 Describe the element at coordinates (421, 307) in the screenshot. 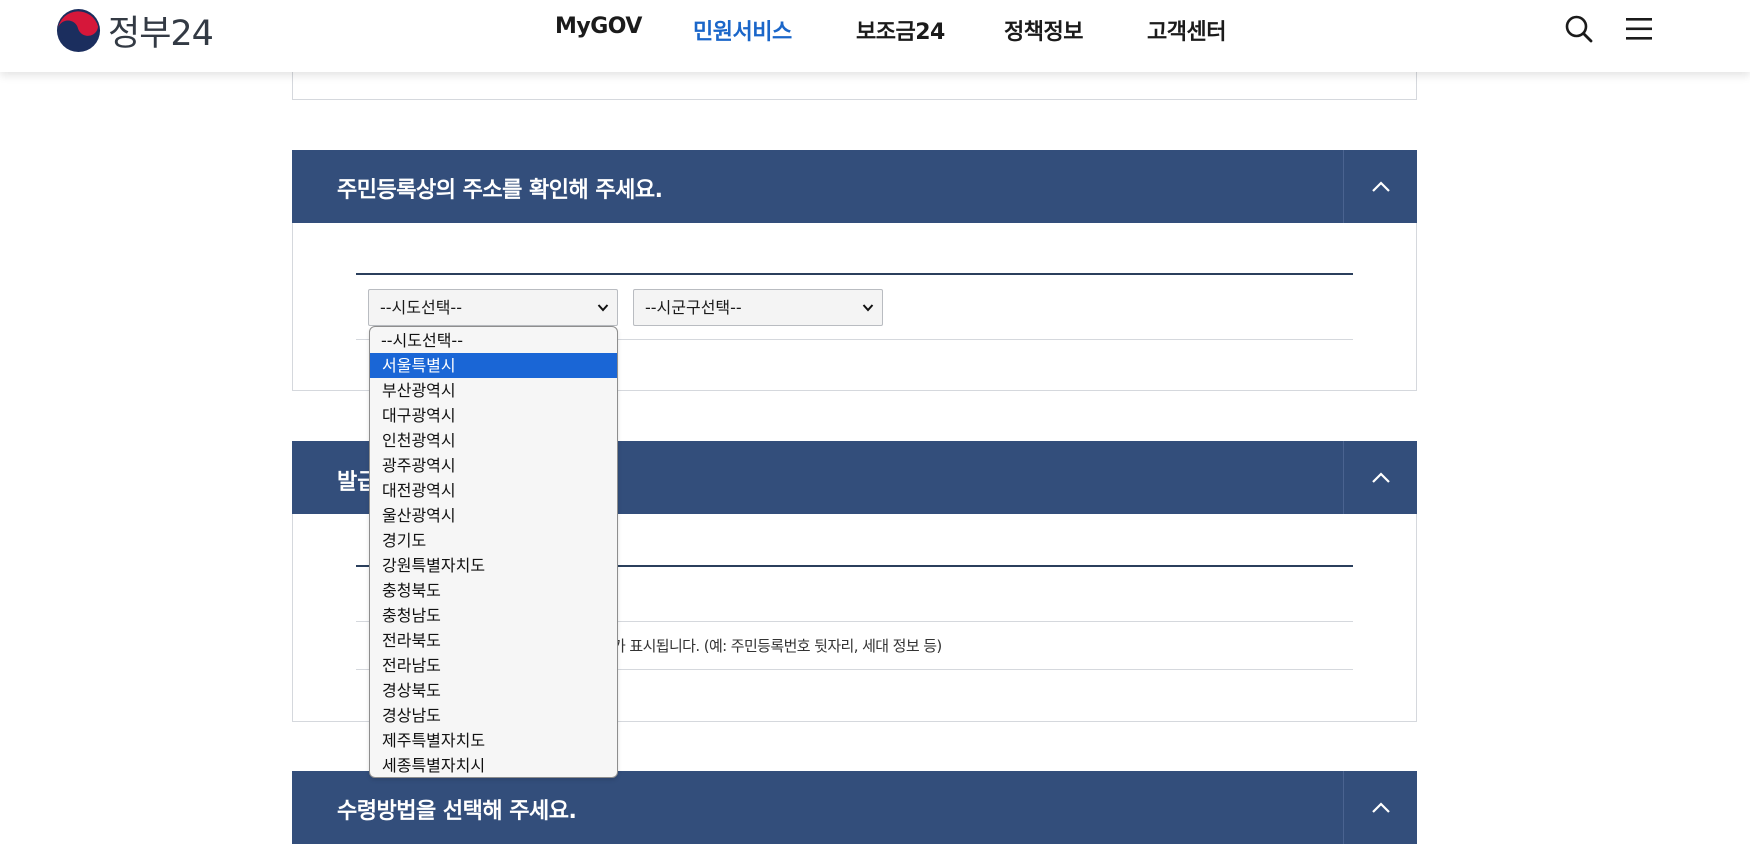

I see `sido-select-value: --시도선택--` at that location.